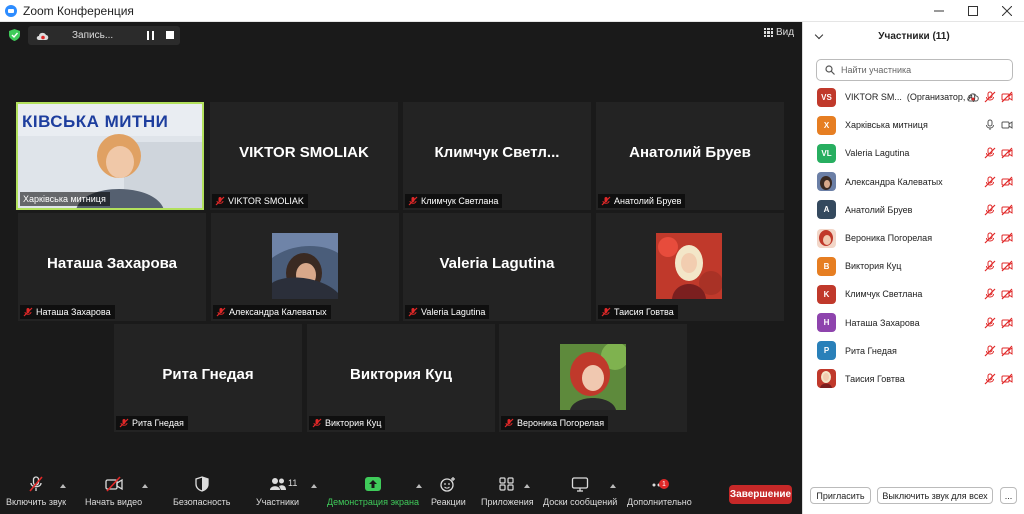 This screenshot has height=514, width=1024. I want to click on pause-recording-icon, so click(150, 35).